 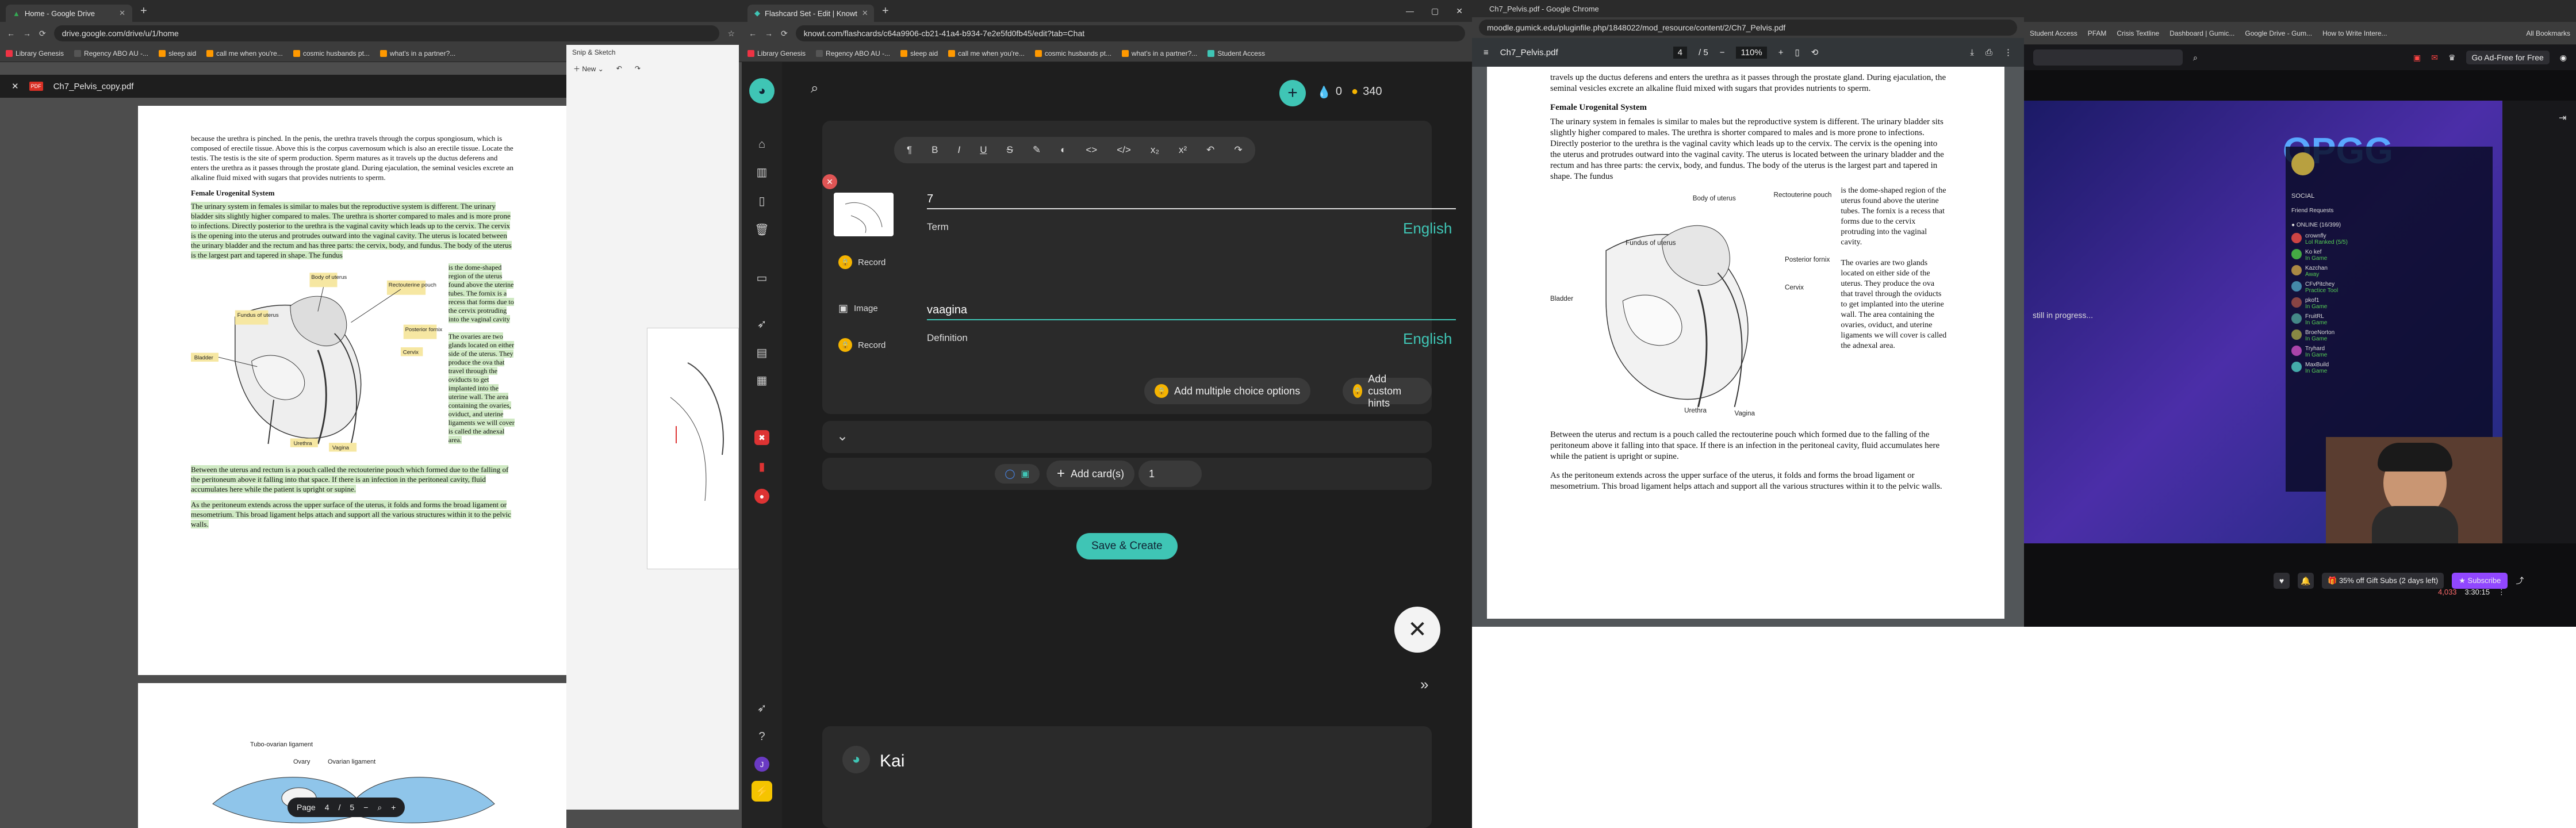 What do you see at coordinates (1972, 52) in the screenshot?
I see `download-icon: ⤓` at bounding box center [1972, 52].